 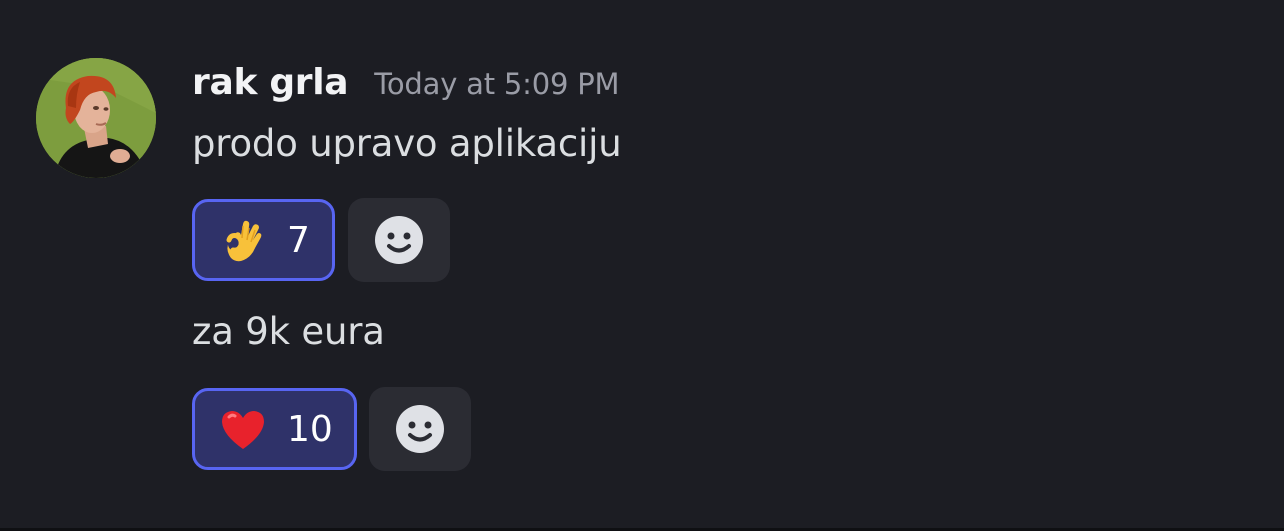 What do you see at coordinates (497, 84) in the screenshot?
I see `message-timestamp: Today at 5:09 PM` at bounding box center [497, 84].